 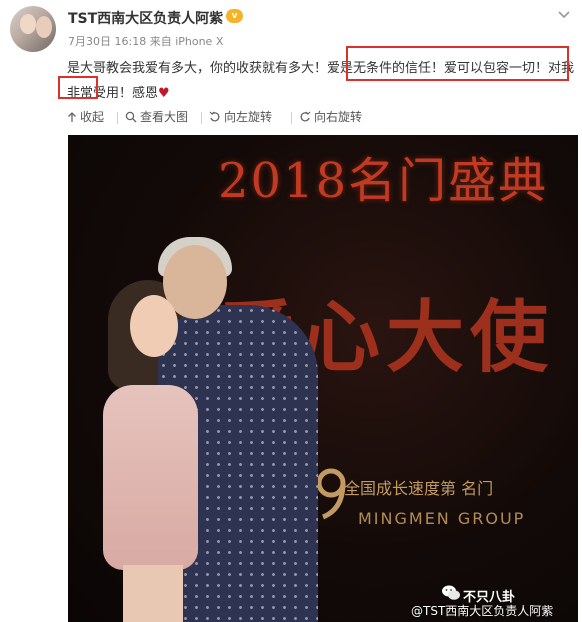 I want to click on collapse-label: 收起, so click(x=92, y=117).